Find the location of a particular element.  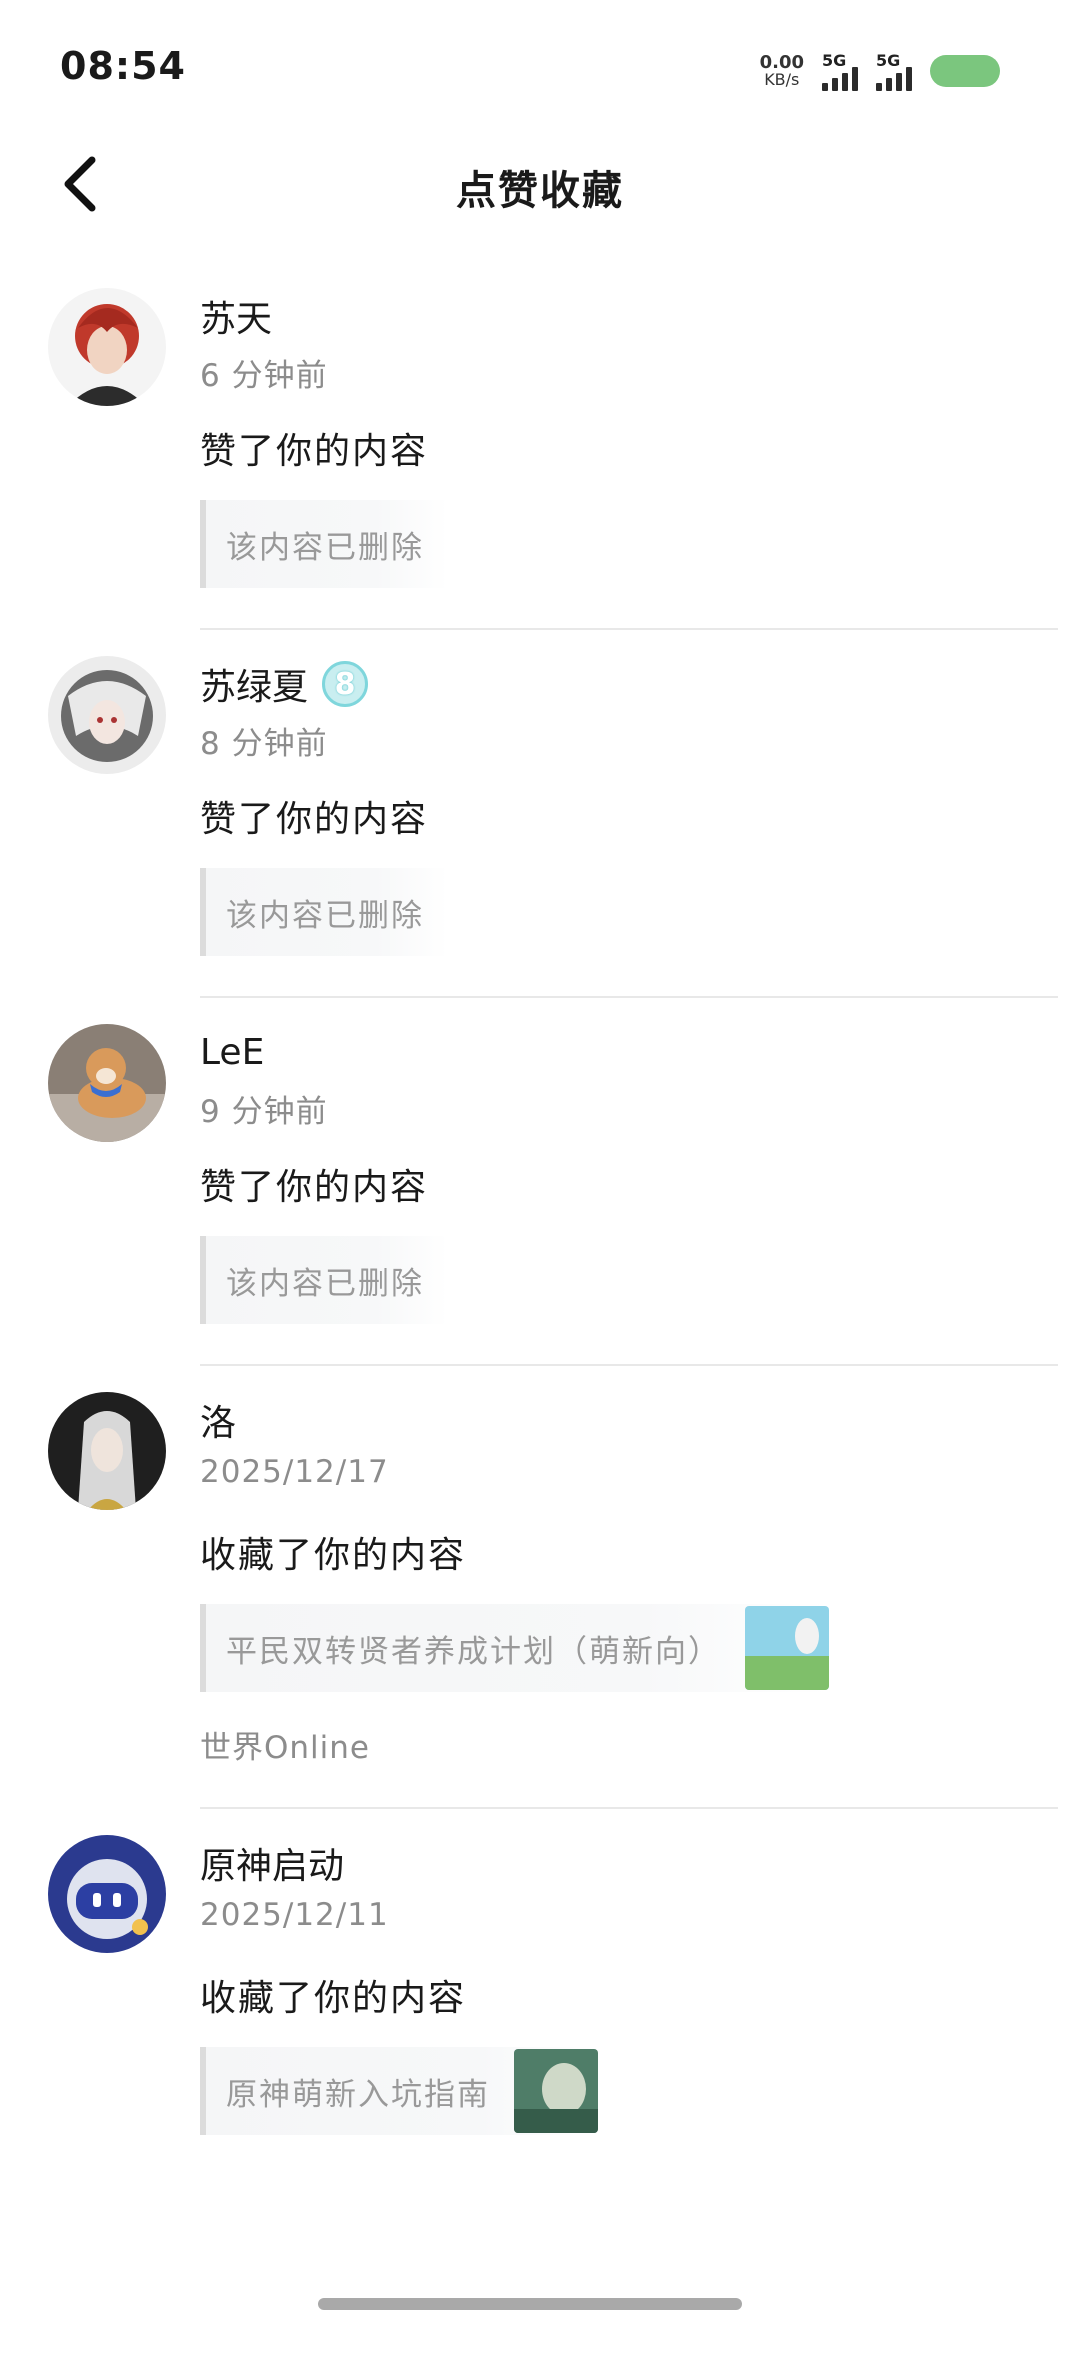

notification-time: 9 分钟前 is located at coordinates (264, 1112).